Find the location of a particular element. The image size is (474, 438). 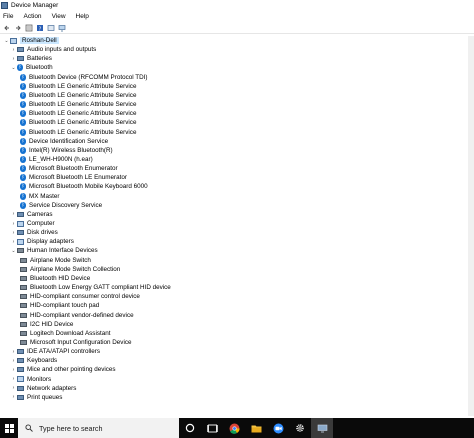

category-bluetooth: ⌄ ᛒ Bluetooth is located at coordinates (31, 67).